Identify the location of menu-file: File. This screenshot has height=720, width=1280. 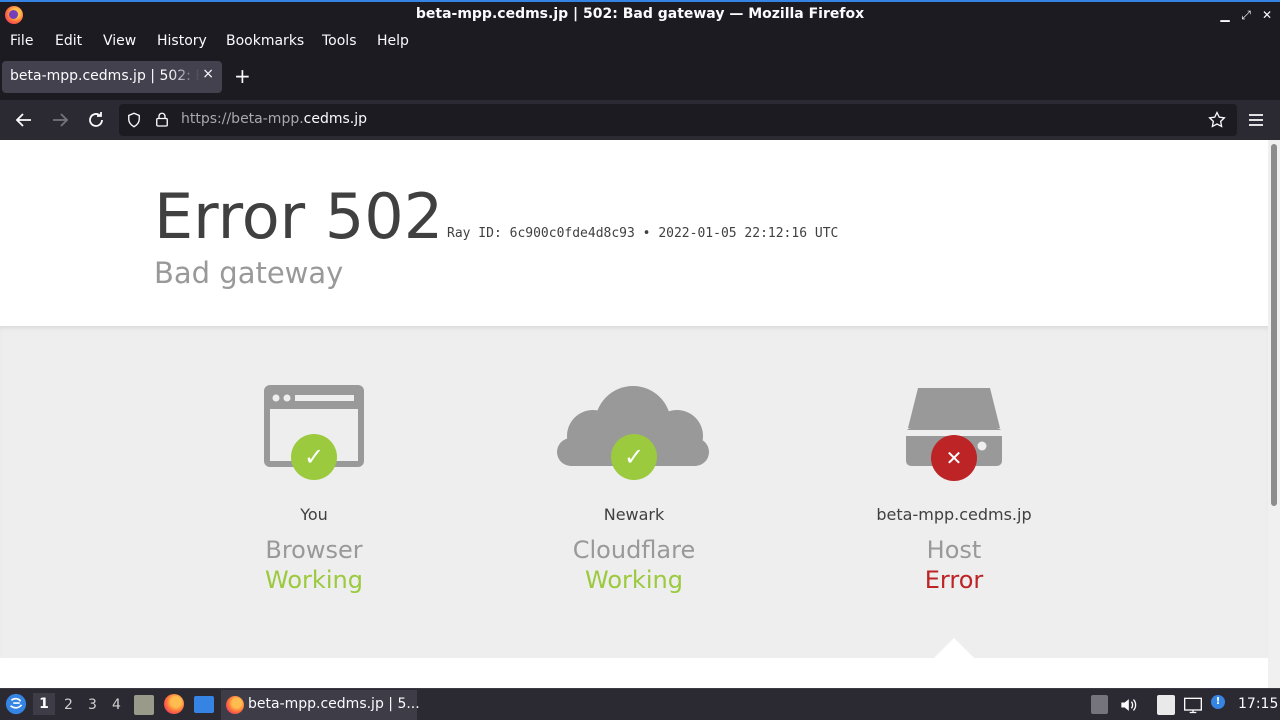
(21, 41).